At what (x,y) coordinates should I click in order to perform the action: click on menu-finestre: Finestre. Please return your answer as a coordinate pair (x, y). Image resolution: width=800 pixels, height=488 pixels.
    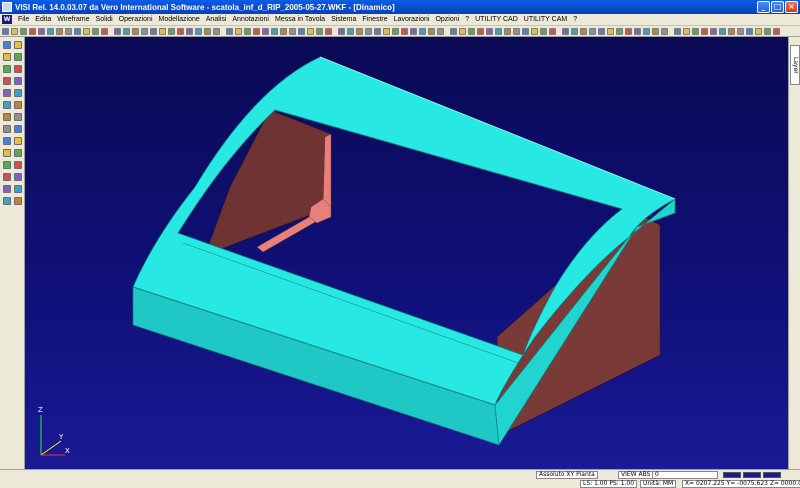
    Looking at the image, I should click on (374, 19).